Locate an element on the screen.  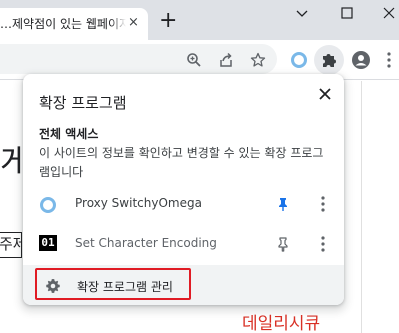
proxy-switchyomega-toolbar-icon is located at coordinates (299, 60).